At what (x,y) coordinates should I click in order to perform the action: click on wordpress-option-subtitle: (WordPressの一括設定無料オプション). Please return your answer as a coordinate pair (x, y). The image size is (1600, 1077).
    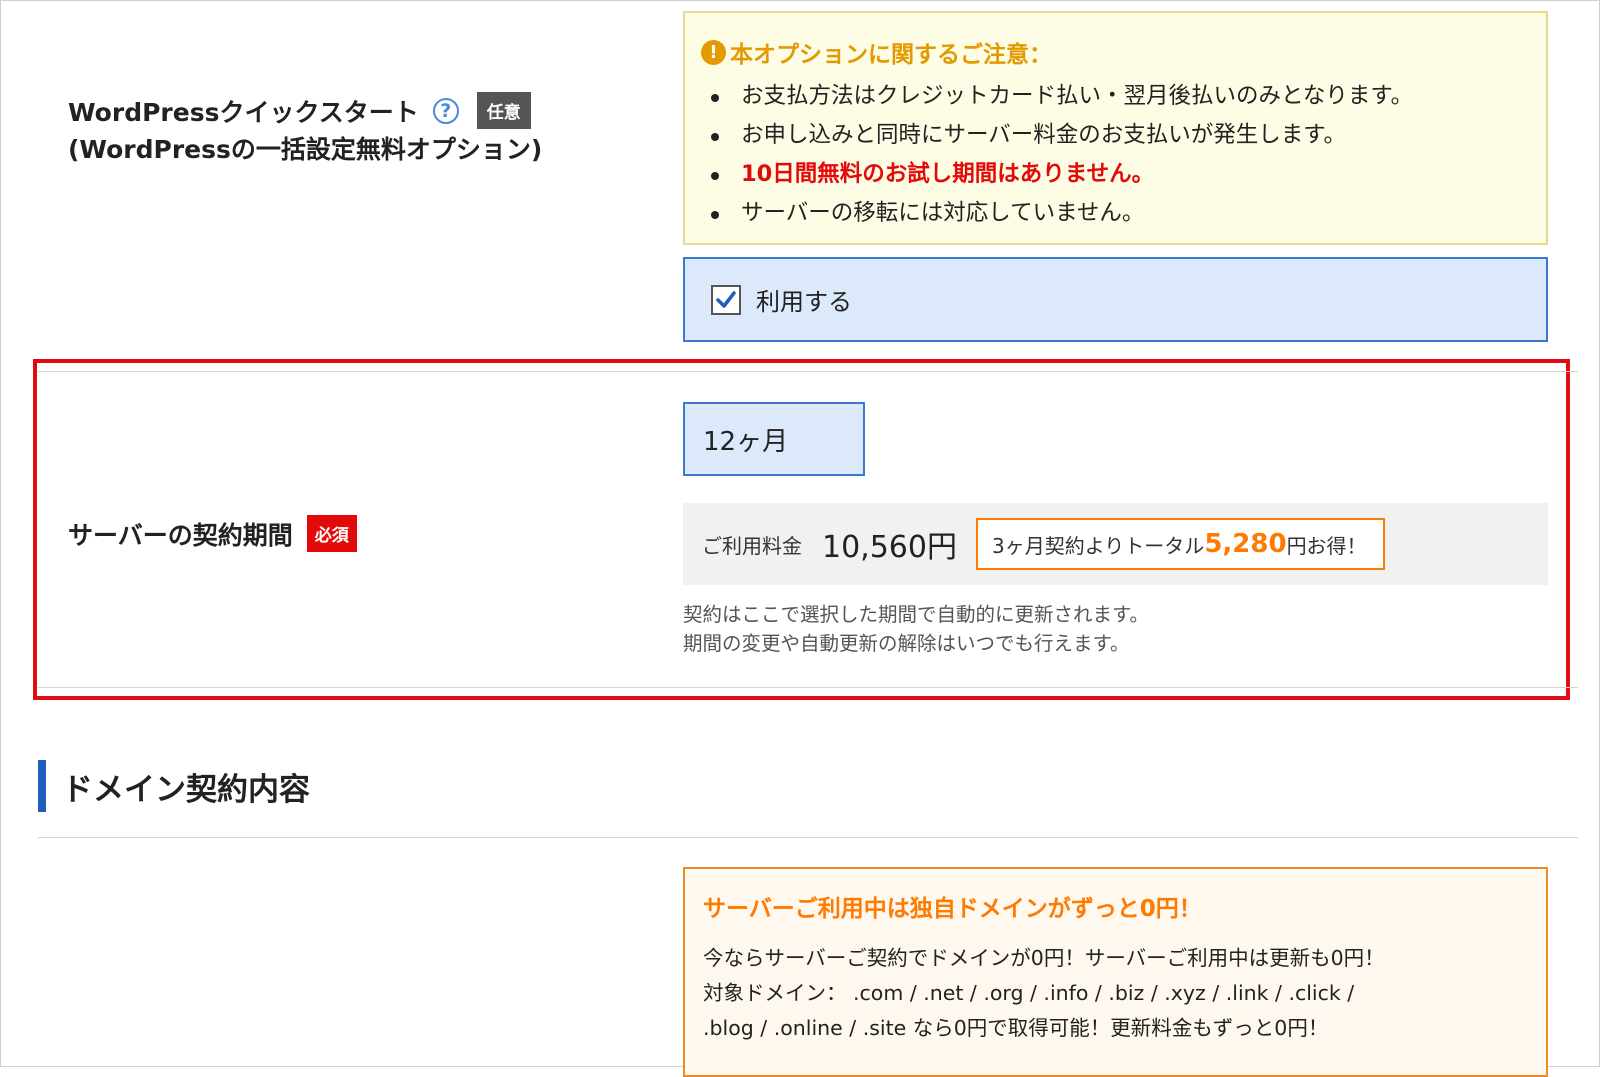
    Looking at the image, I should click on (305, 149).